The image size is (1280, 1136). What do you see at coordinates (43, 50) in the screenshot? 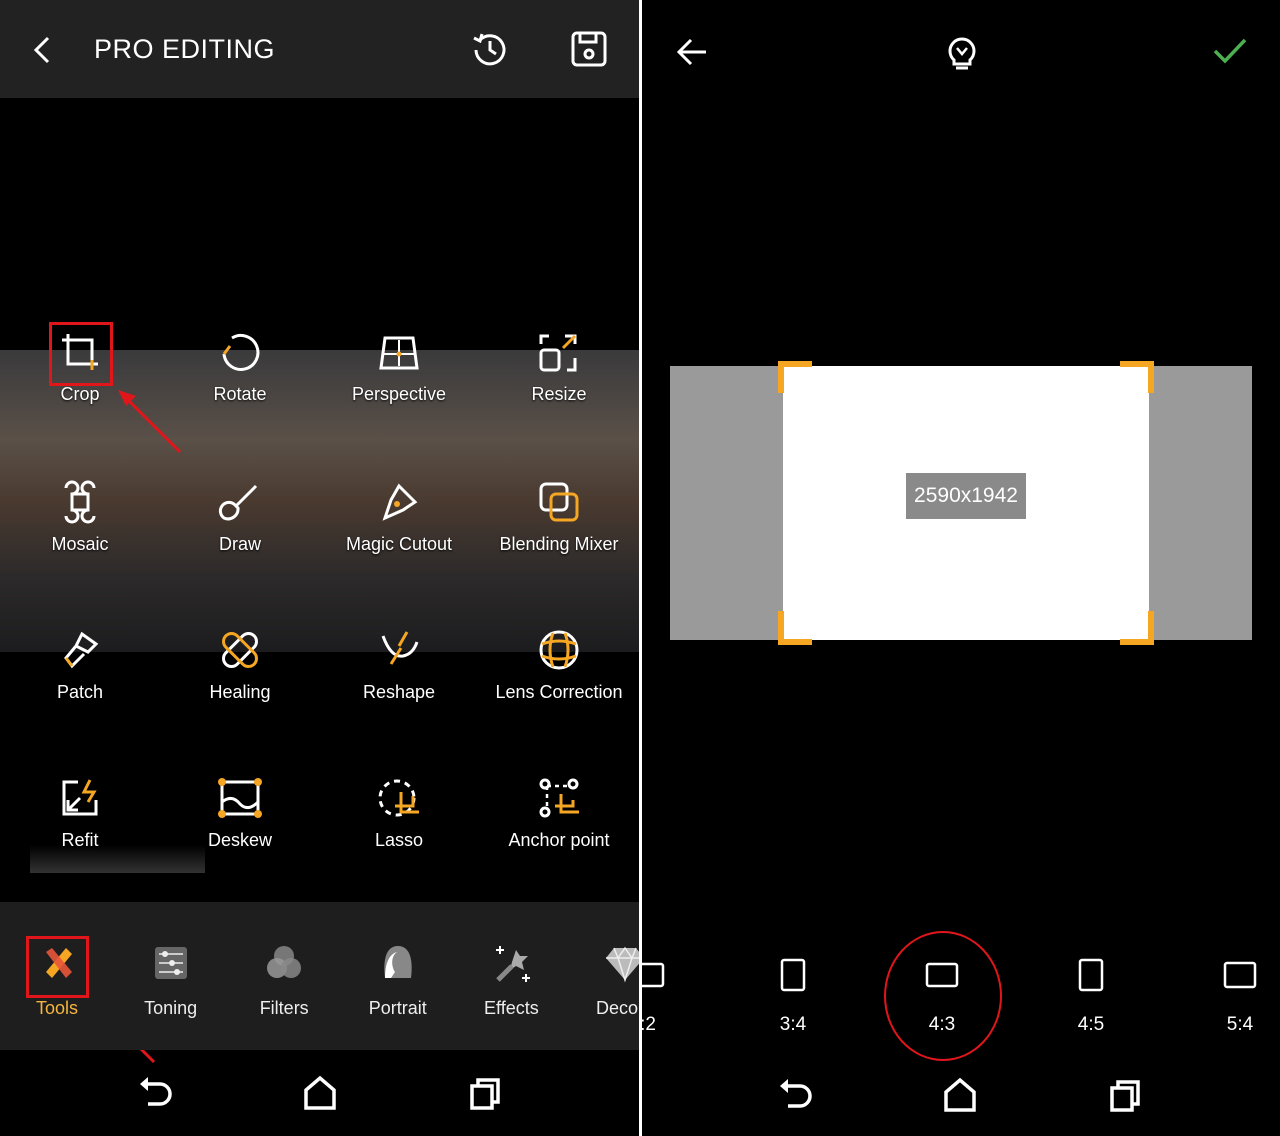
I see `chevron-left-icon` at bounding box center [43, 50].